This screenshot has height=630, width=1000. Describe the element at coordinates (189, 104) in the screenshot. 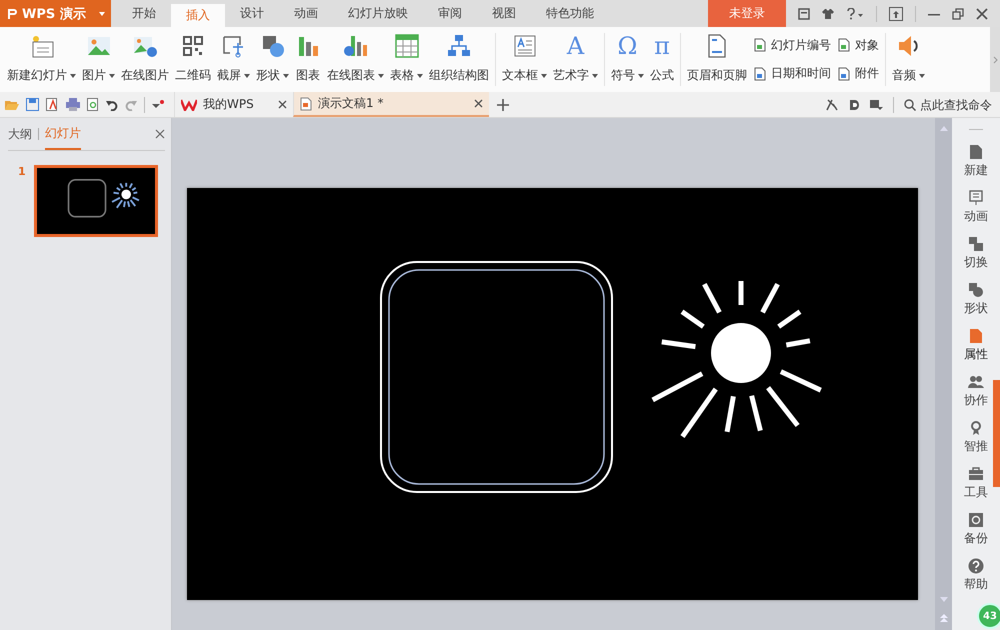

I see `wps-logo-icon` at that location.